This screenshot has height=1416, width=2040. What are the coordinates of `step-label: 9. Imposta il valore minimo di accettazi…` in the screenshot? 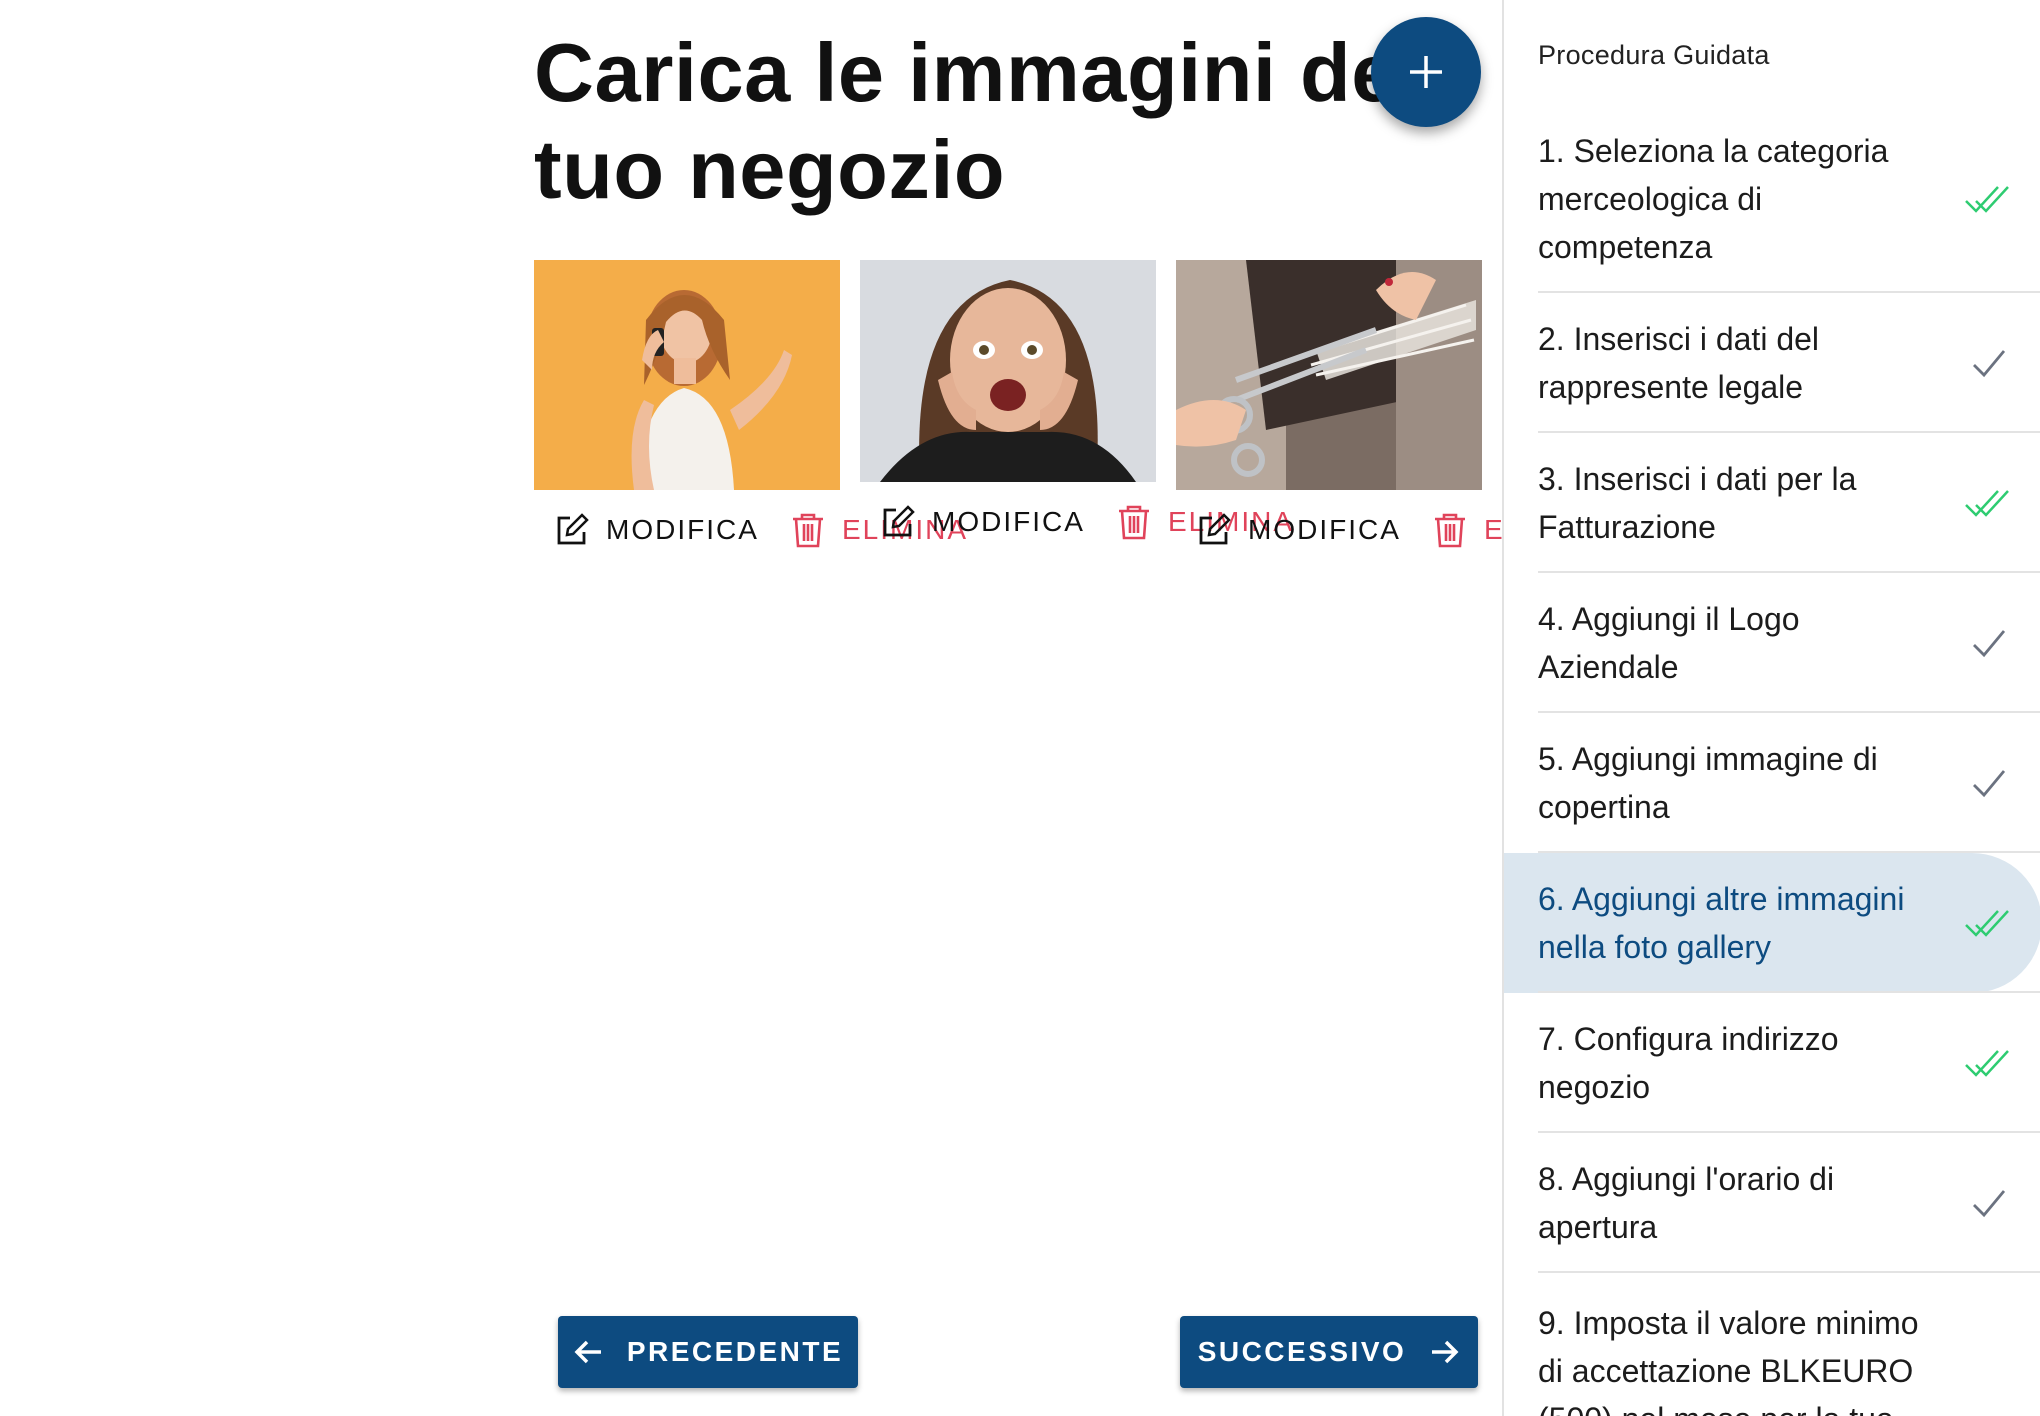 It's located at (1728, 1360).